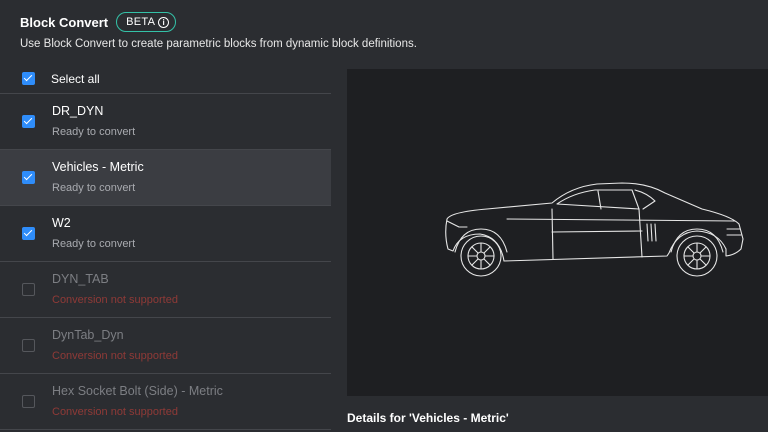  I want to click on details-heading: Details for 'Vehicles - Metric', so click(428, 418).